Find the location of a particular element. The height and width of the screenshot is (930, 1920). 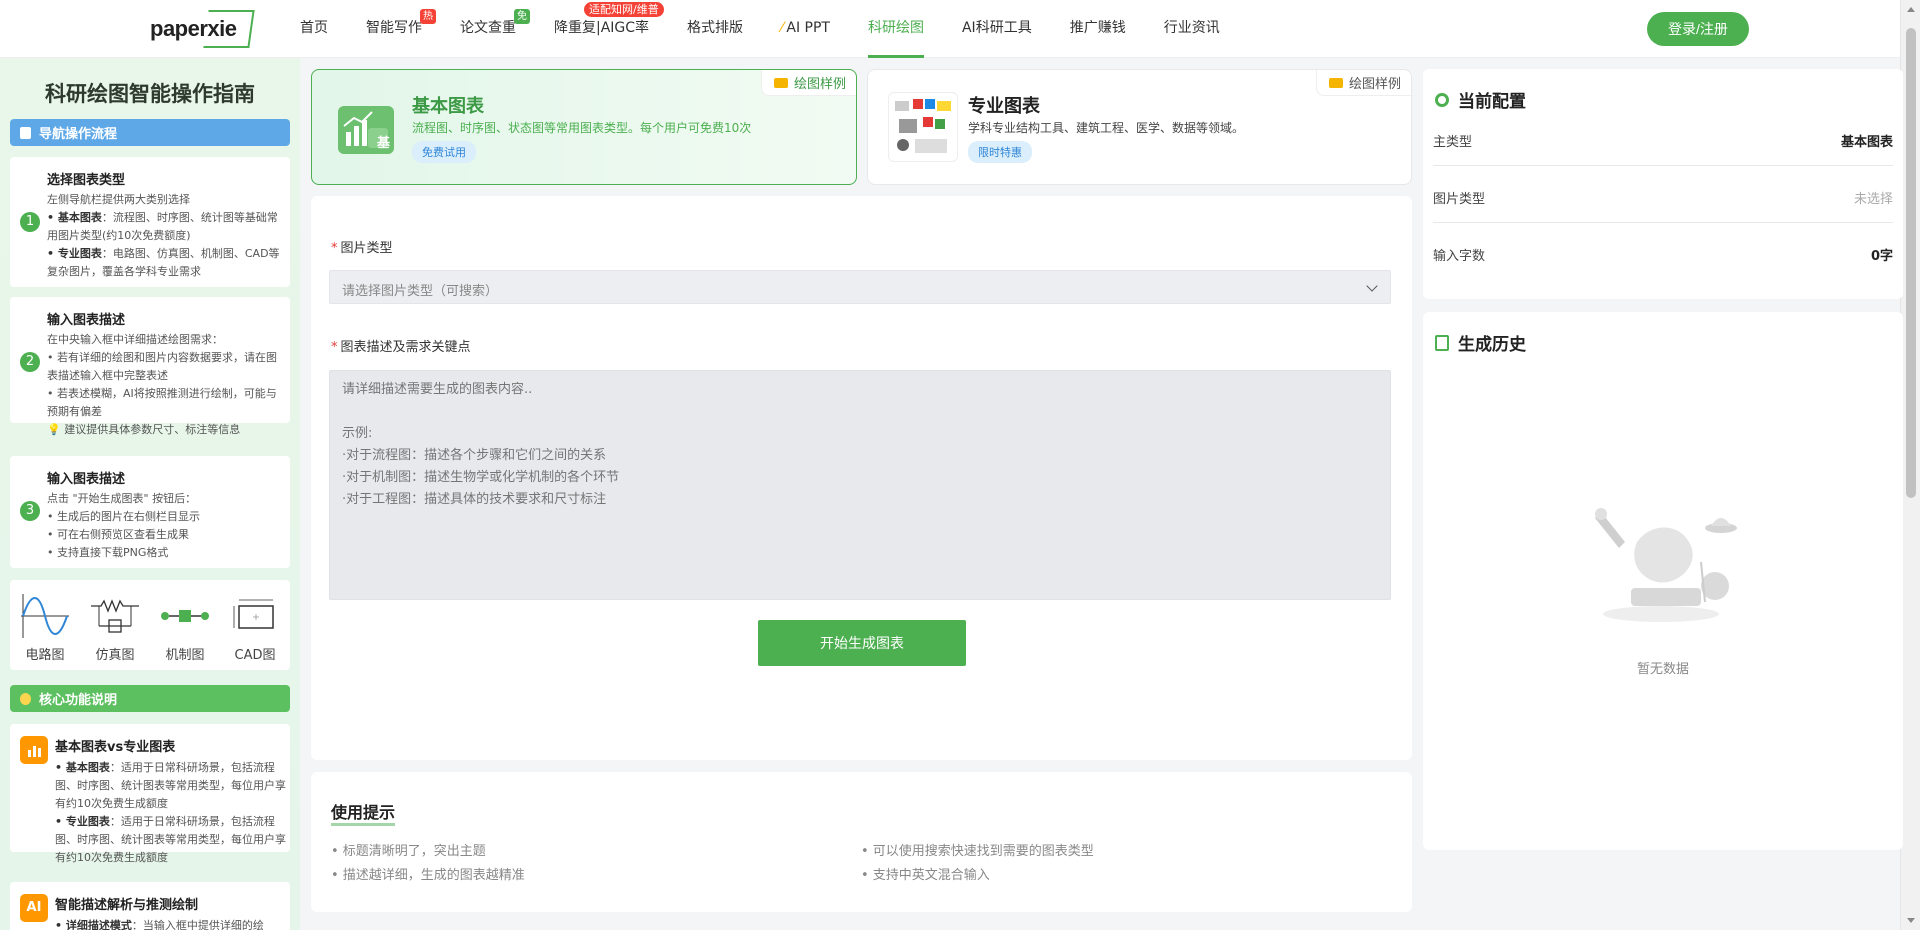

feature-line: • 详细描述模式：当输入框中提供详细的绘 is located at coordinates (171, 923).